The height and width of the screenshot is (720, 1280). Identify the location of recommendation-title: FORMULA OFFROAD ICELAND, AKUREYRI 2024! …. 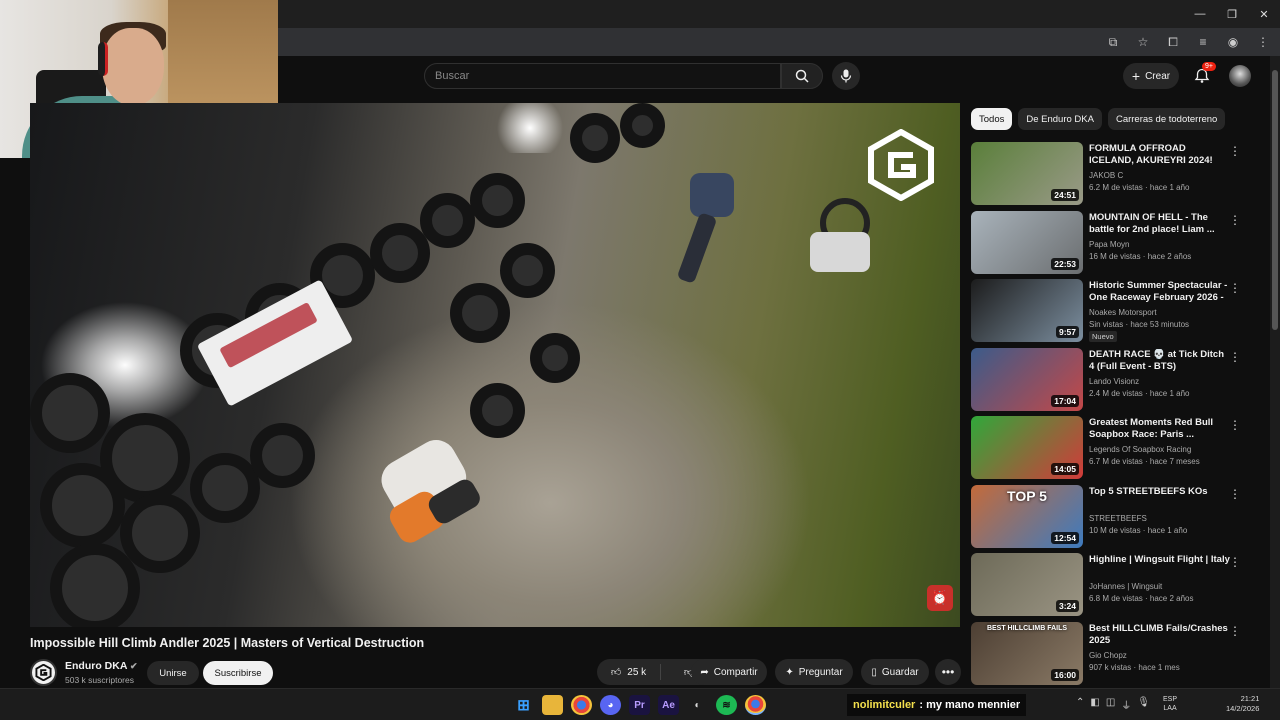
(1160, 155).